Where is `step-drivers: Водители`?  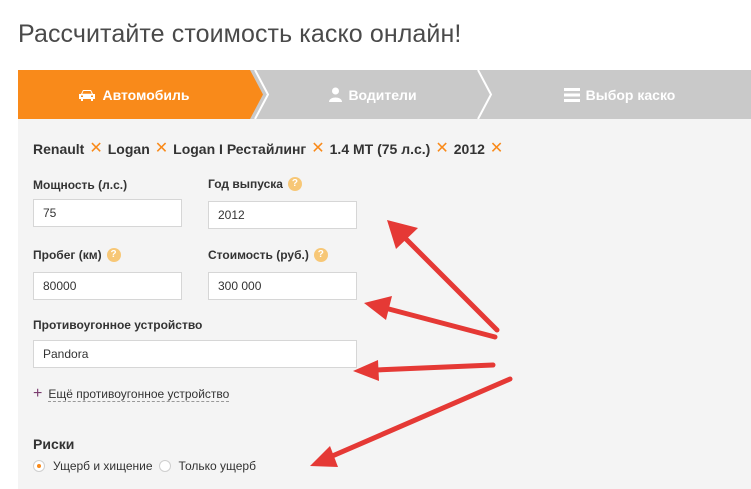
step-drivers: Водители is located at coordinates (373, 94).